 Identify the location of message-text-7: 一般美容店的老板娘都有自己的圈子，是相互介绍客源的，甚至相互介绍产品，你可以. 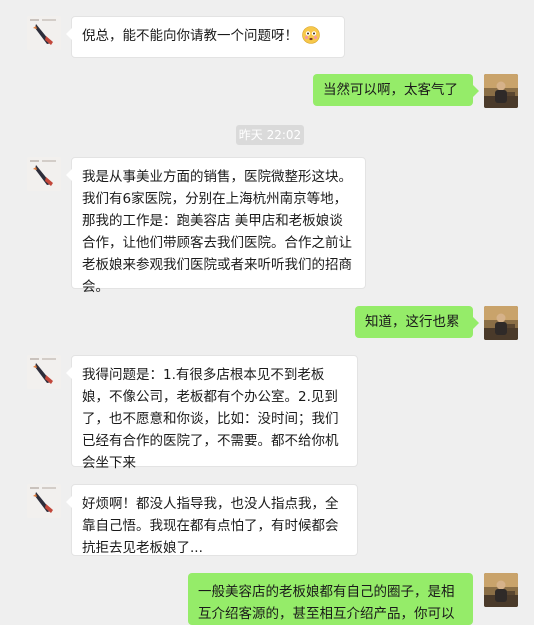
(326, 603).